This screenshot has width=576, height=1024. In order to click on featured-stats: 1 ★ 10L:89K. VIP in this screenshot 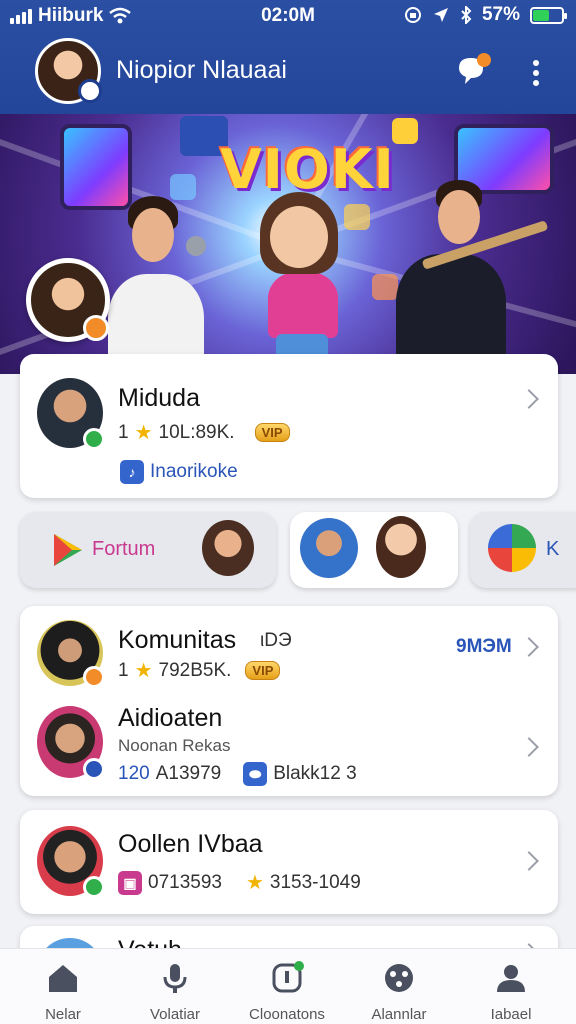, I will do `click(204, 432)`.